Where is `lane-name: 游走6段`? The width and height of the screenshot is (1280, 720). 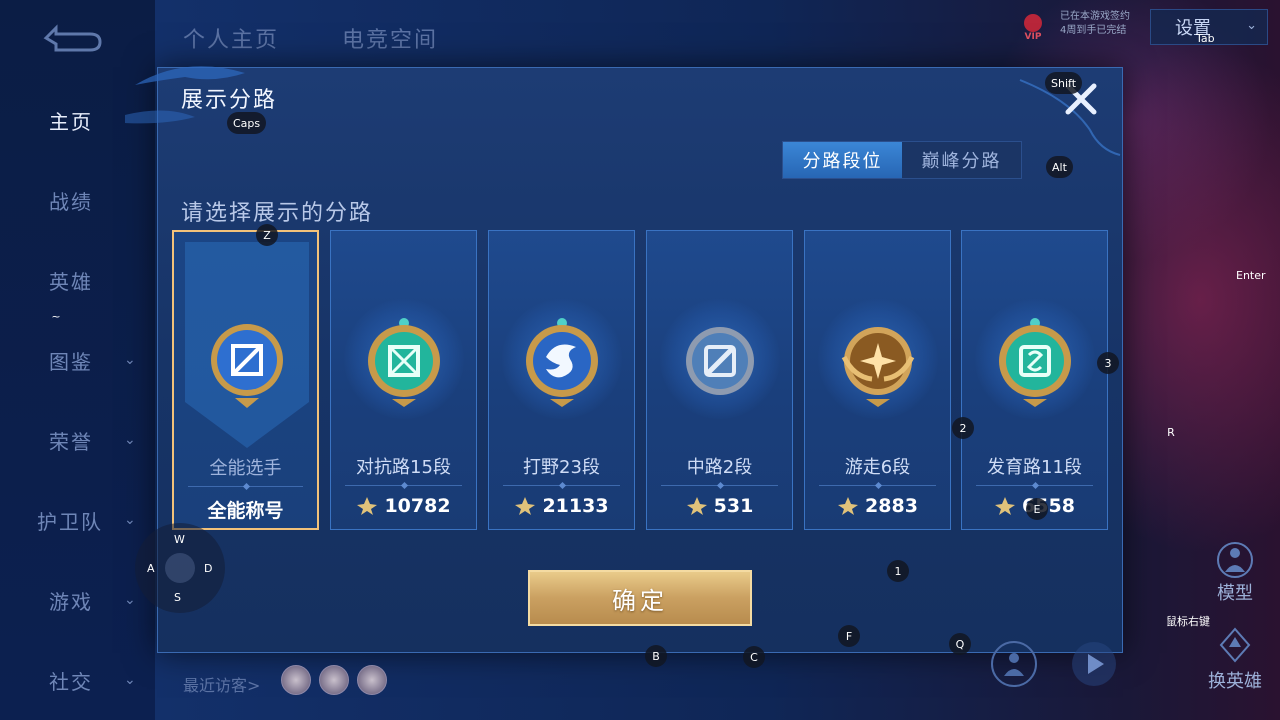
lane-name: 游走6段 is located at coordinates (877, 467).